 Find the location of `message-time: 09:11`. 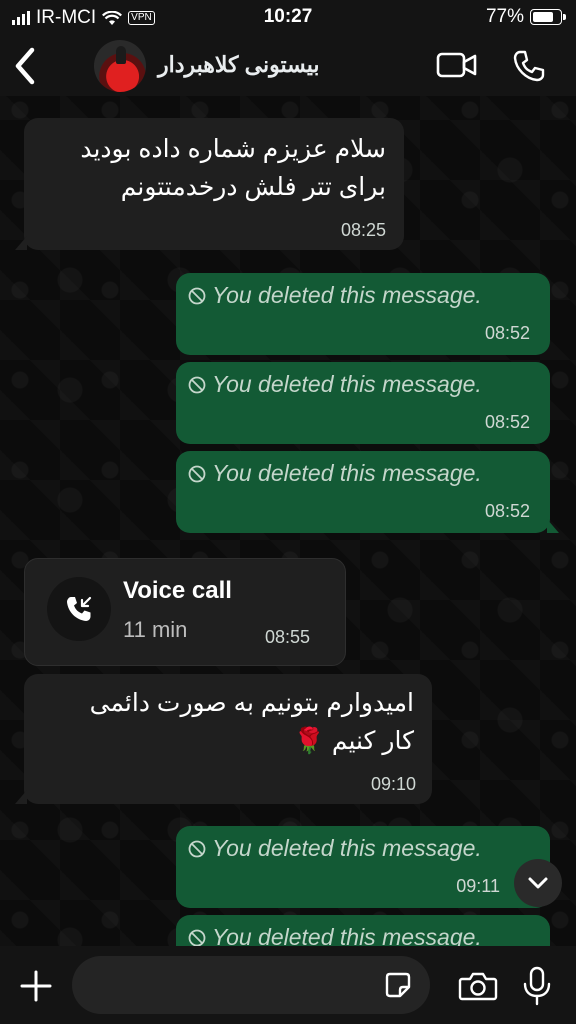

message-time: 09:11 is located at coordinates (478, 886).